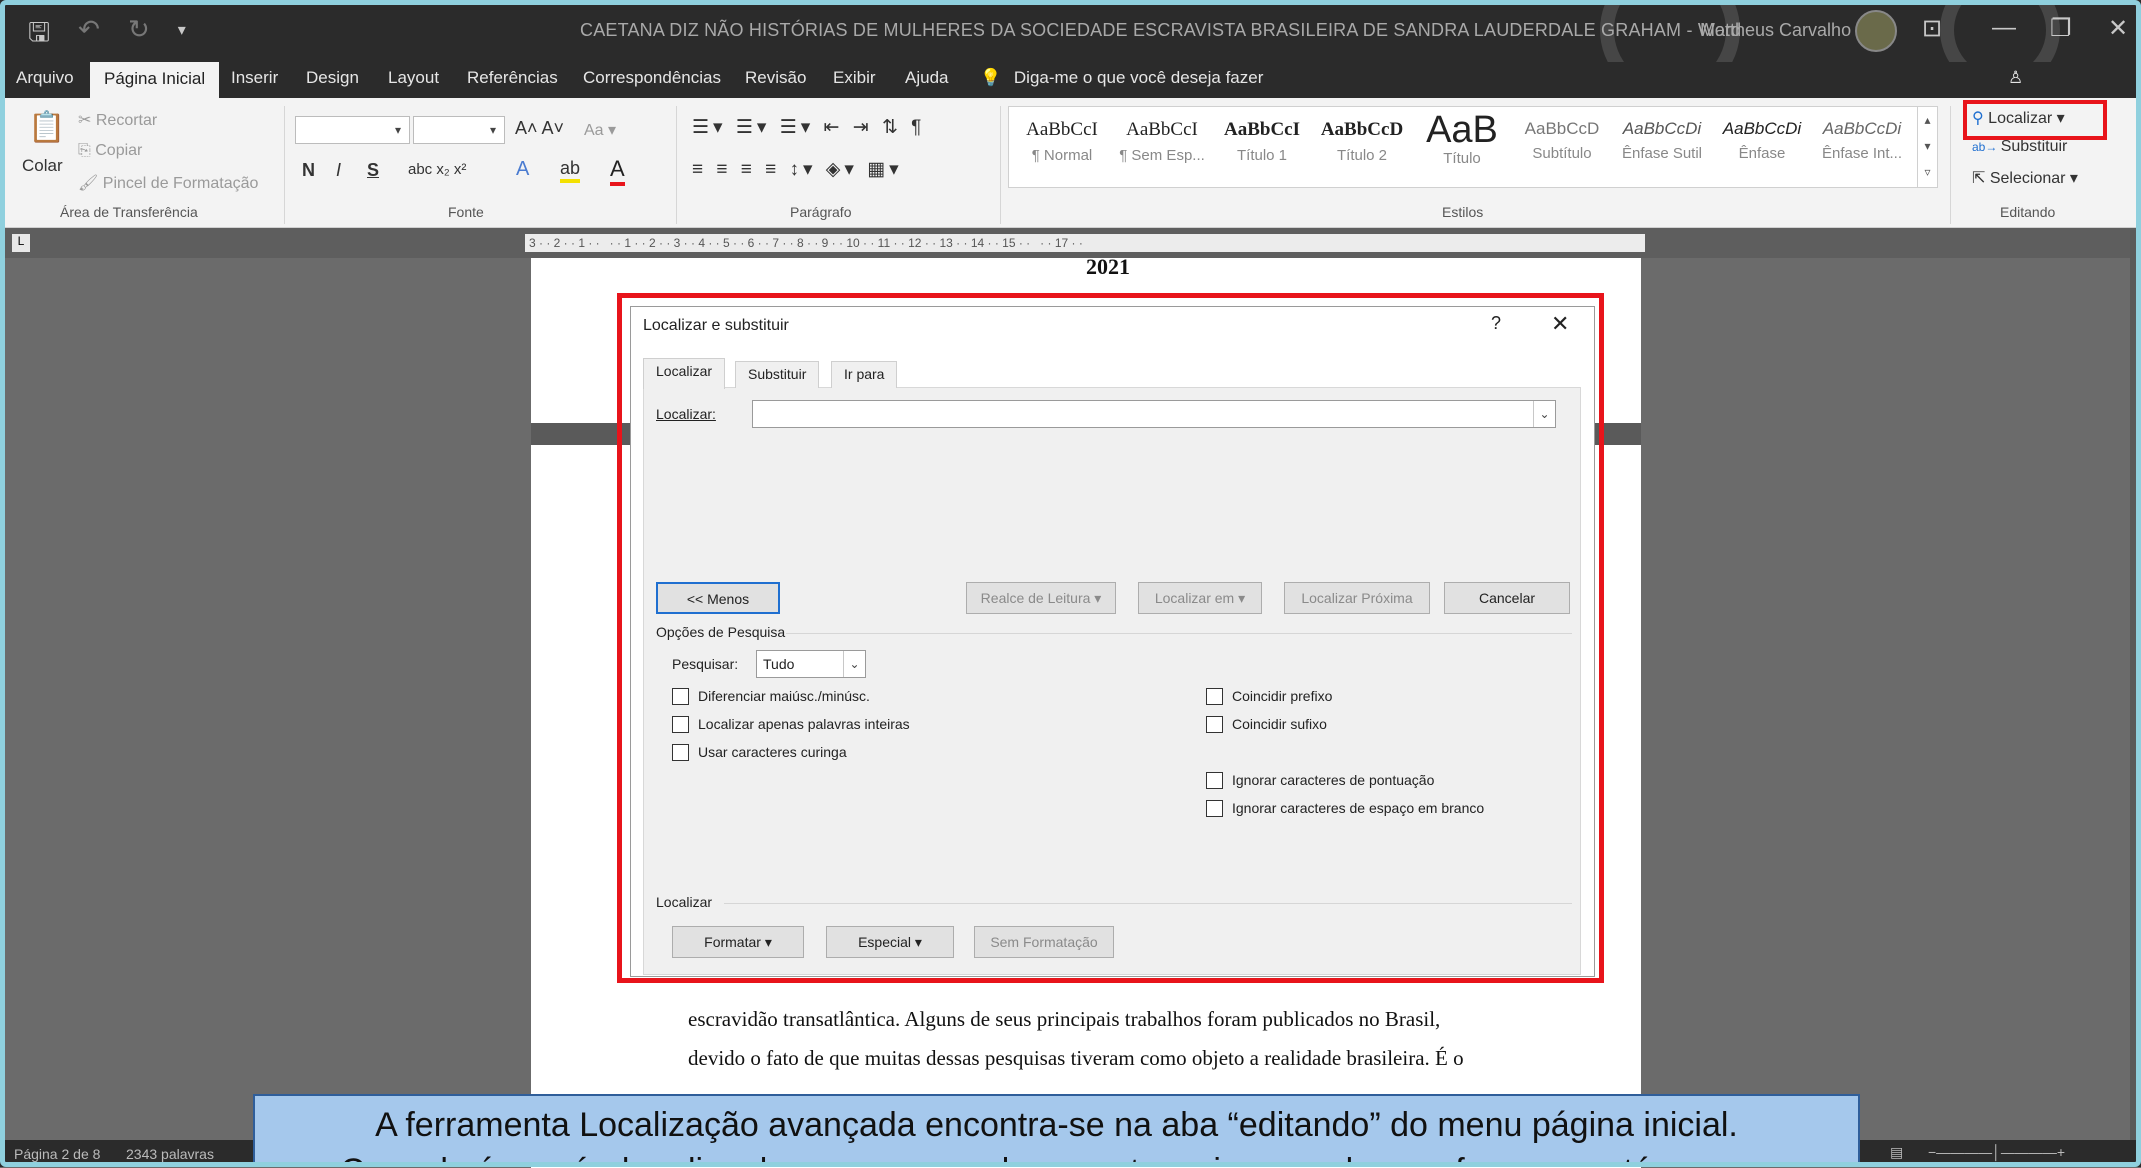 This screenshot has width=2141, height=1168. What do you see at coordinates (1062, 148) in the screenshot?
I see `style-normal: AaBbCcI ¶ Normal` at bounding box center [1062, 148].